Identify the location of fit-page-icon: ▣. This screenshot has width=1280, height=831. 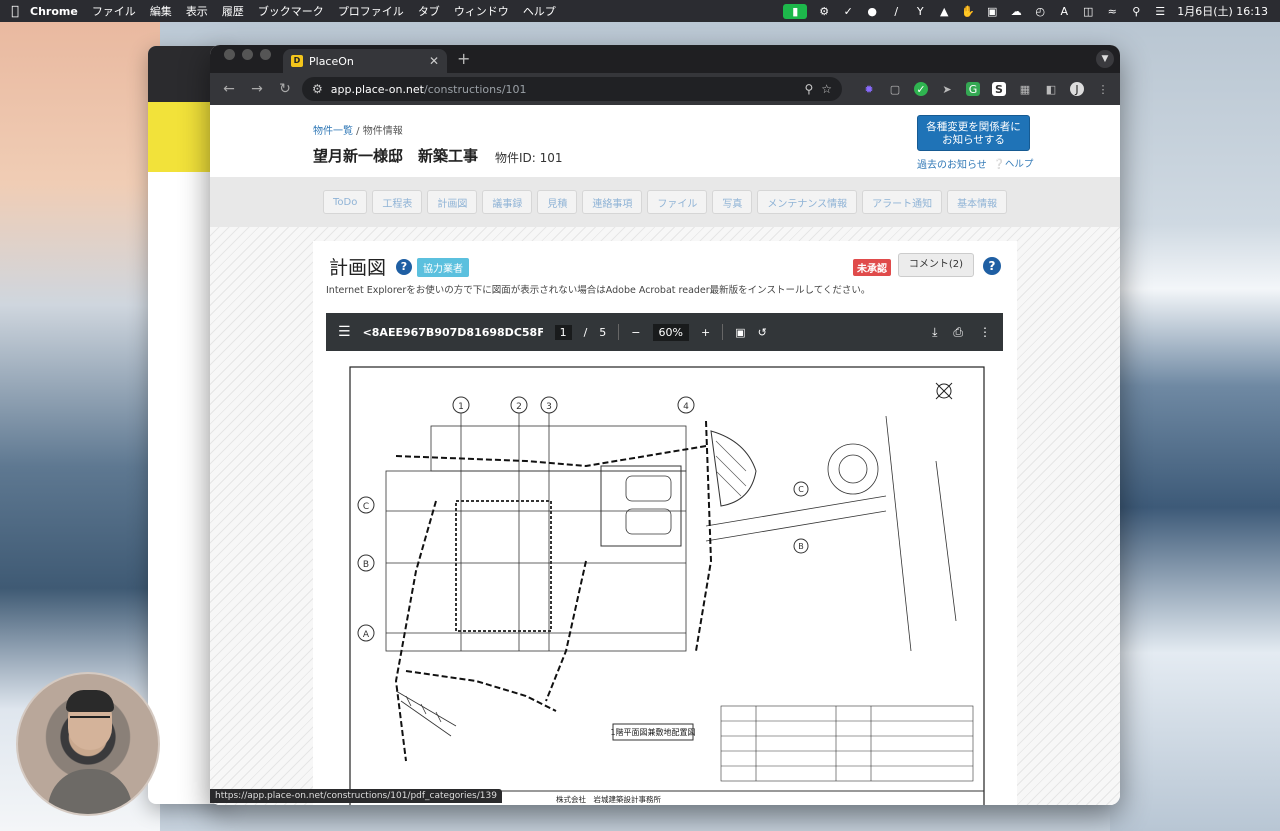
(740, 332).